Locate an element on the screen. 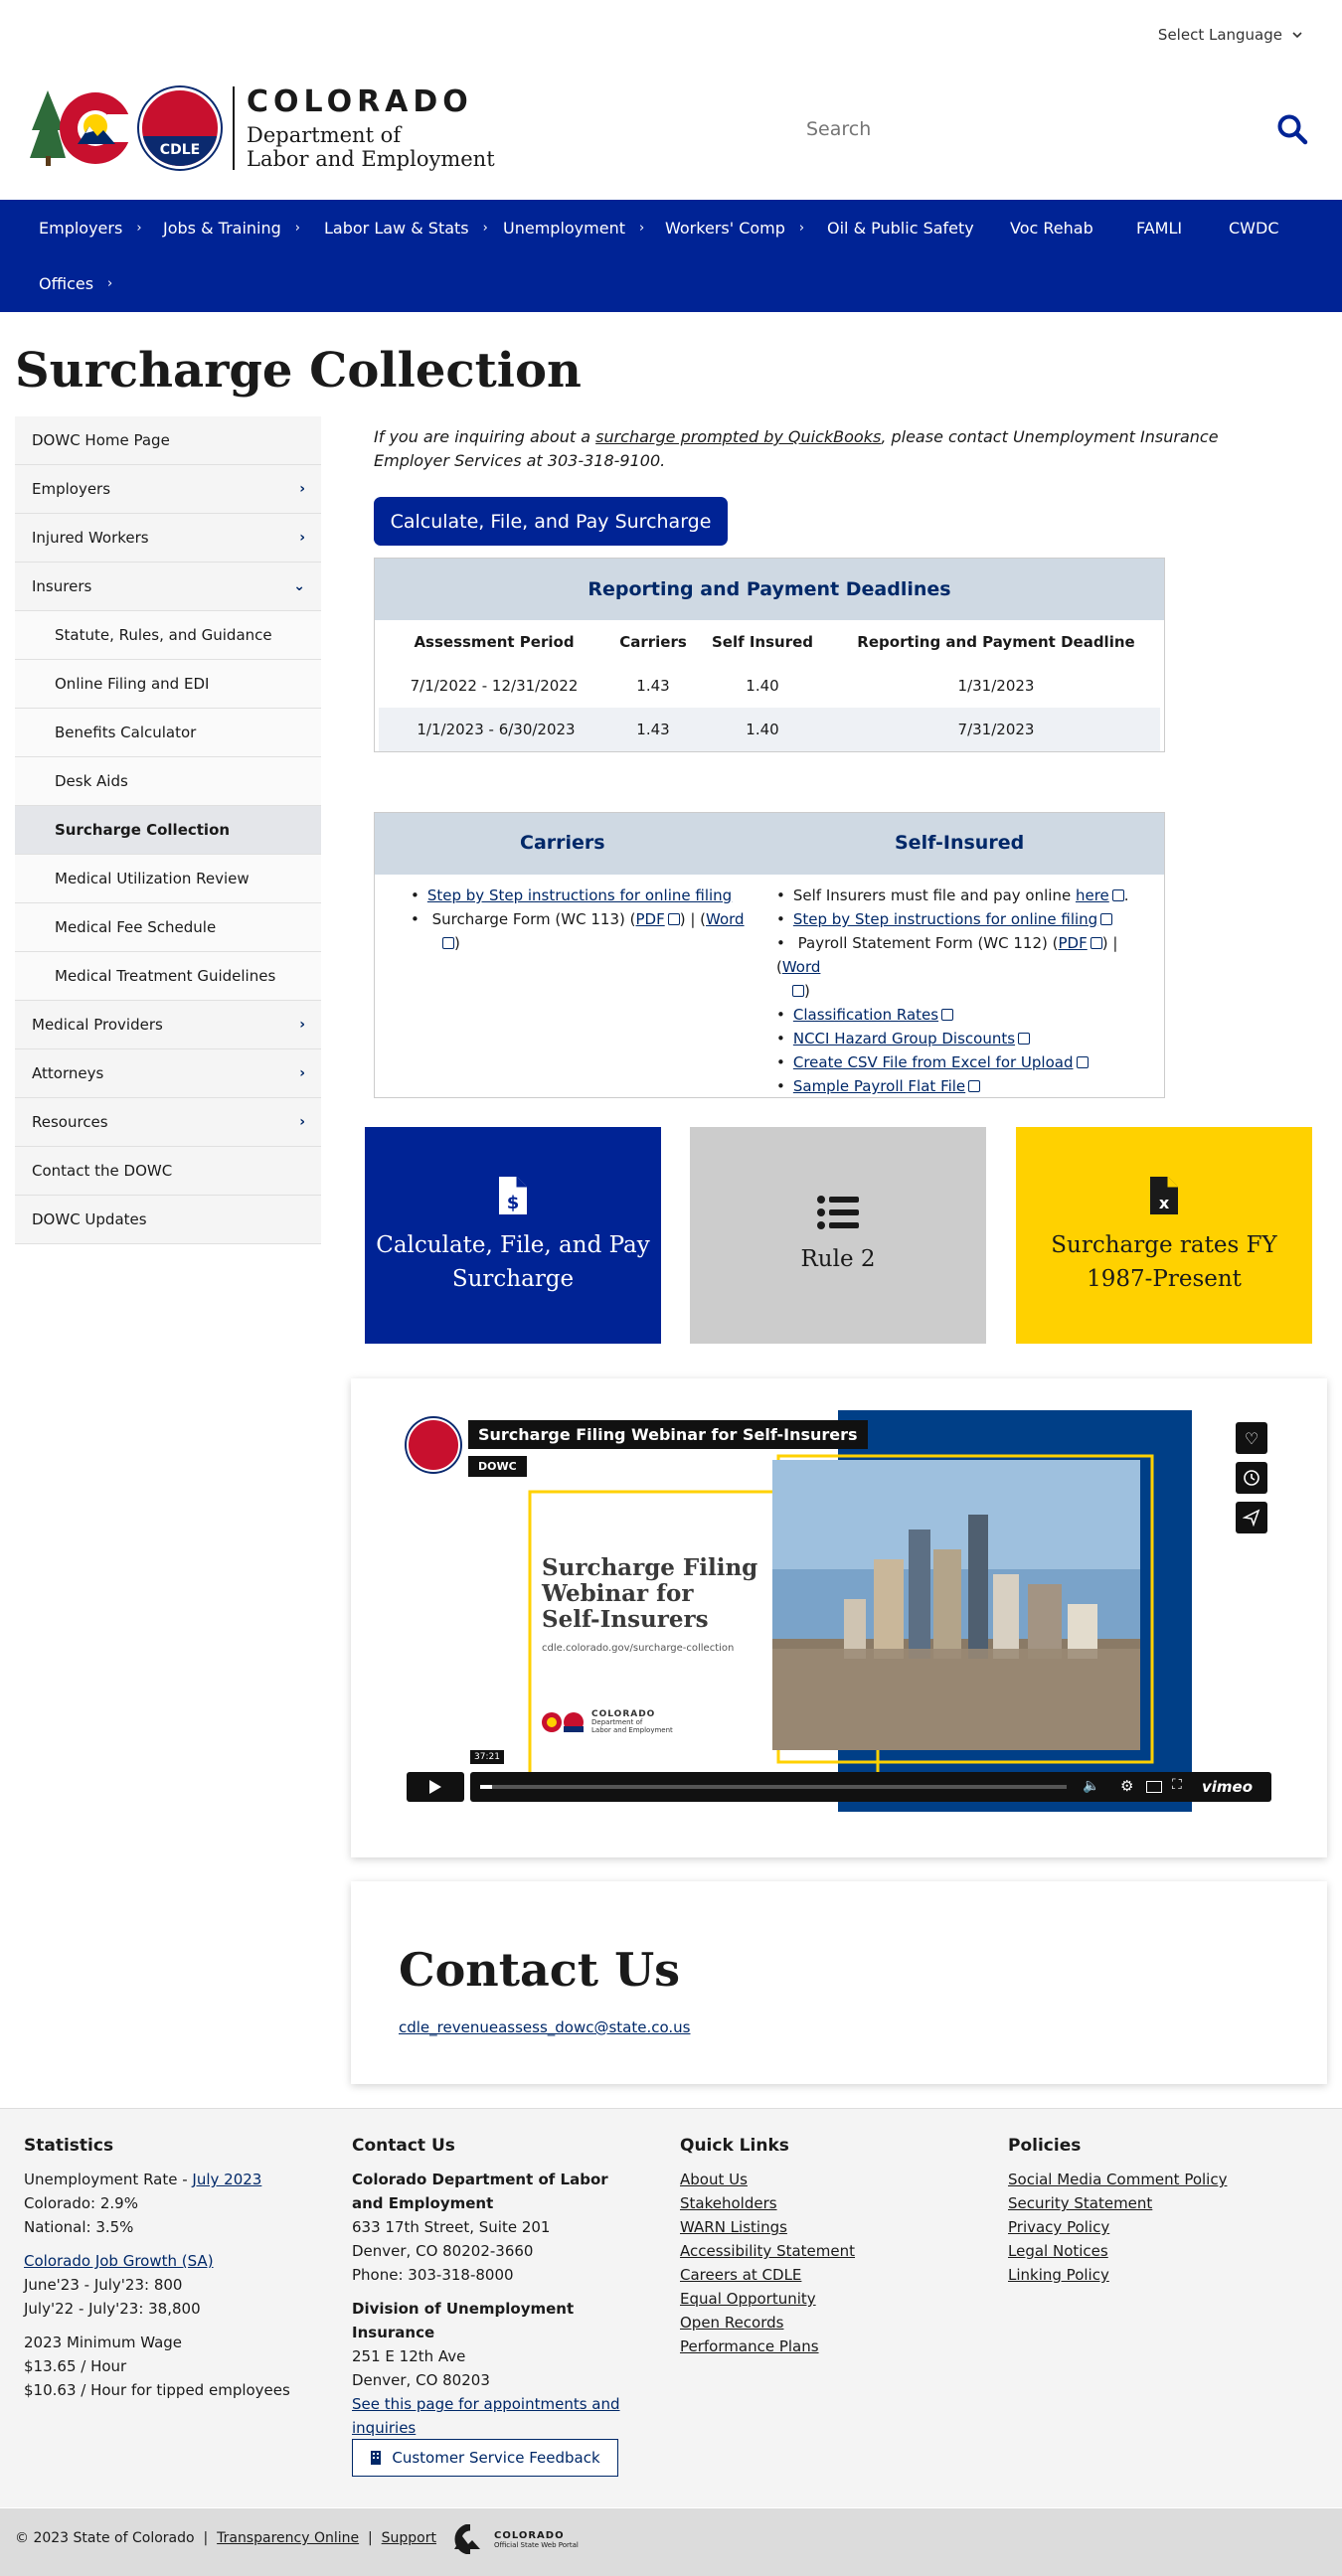 The height and width of the screenshot is (2576, 1342). nav-item-voc-rehab: Voc Rehab is located at coordinates (1052, 227).